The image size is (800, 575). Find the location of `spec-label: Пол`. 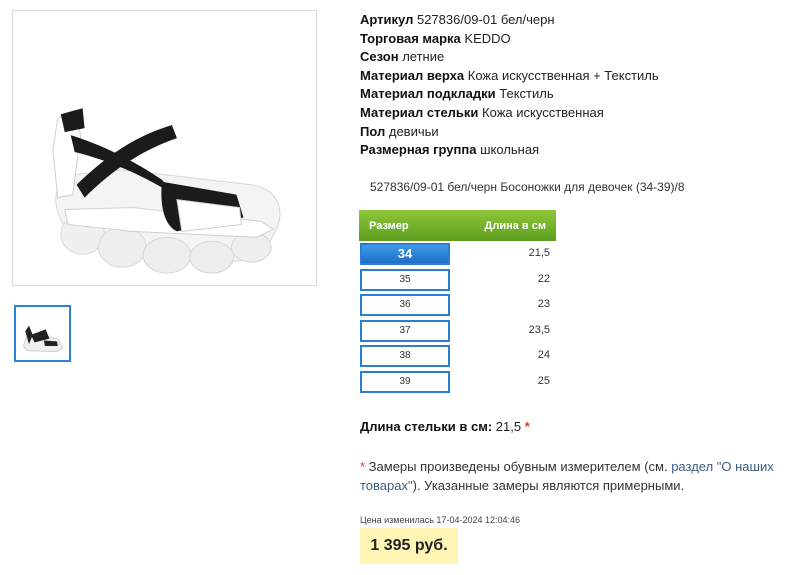

spec-label: Пол is located at coordinates (373, 131).